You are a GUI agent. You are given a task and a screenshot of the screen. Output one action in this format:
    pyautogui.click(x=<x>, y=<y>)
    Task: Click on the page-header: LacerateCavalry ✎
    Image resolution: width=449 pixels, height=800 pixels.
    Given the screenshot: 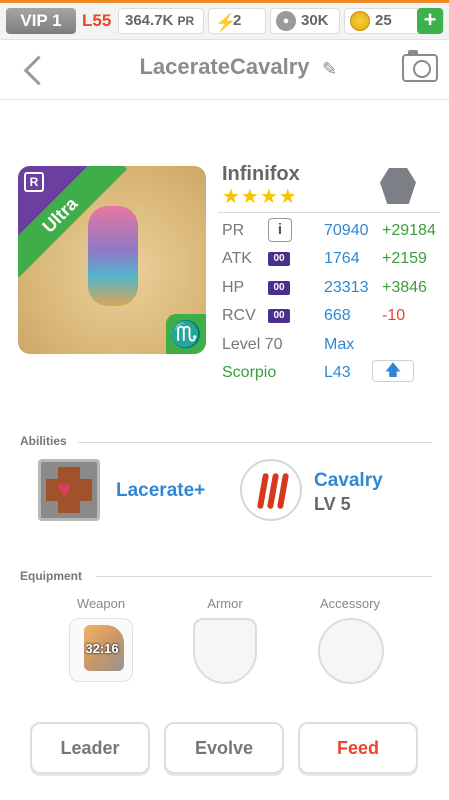 What is the action you would take?
    pyautogui.click(x=224, y=70)
    